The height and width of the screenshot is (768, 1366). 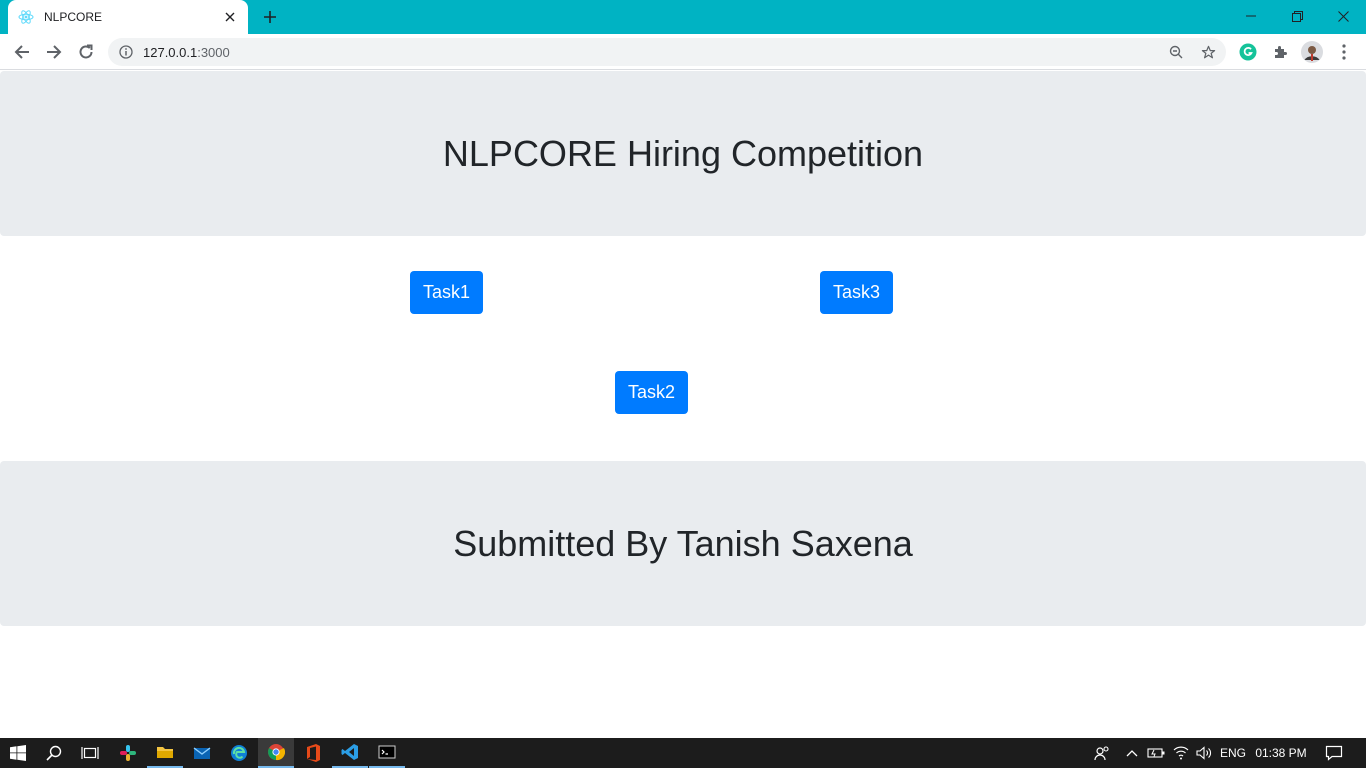 I want to click on minimize-button, so click(x=1251, y=16).